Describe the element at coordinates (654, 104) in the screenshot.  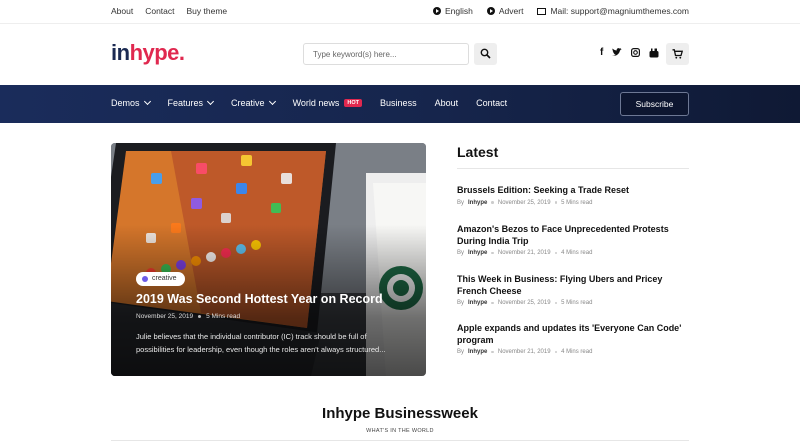
I see `subscribe-button: Subscribe` at that location.